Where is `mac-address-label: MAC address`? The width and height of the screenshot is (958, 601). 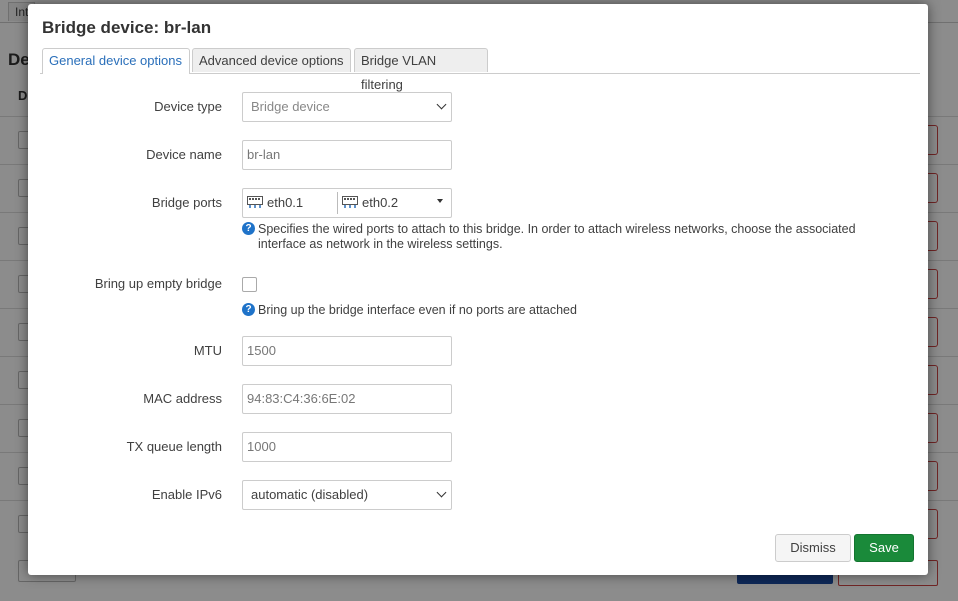
mac-address-label: MAC address is located at coordinates (182, 398).